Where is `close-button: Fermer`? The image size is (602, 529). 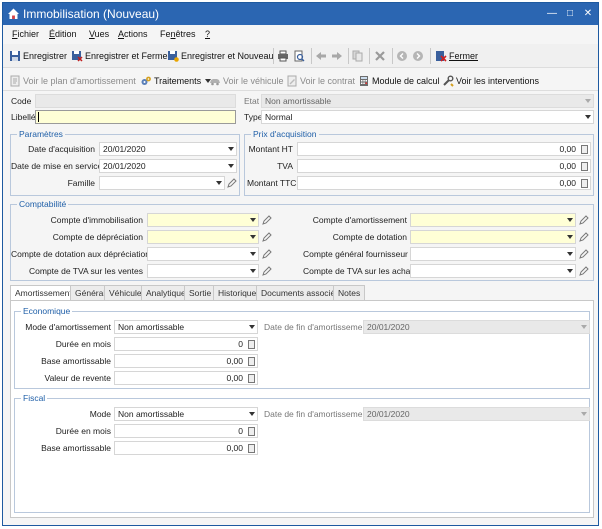 close-button: Fermer is located at coordinates (456, 56).